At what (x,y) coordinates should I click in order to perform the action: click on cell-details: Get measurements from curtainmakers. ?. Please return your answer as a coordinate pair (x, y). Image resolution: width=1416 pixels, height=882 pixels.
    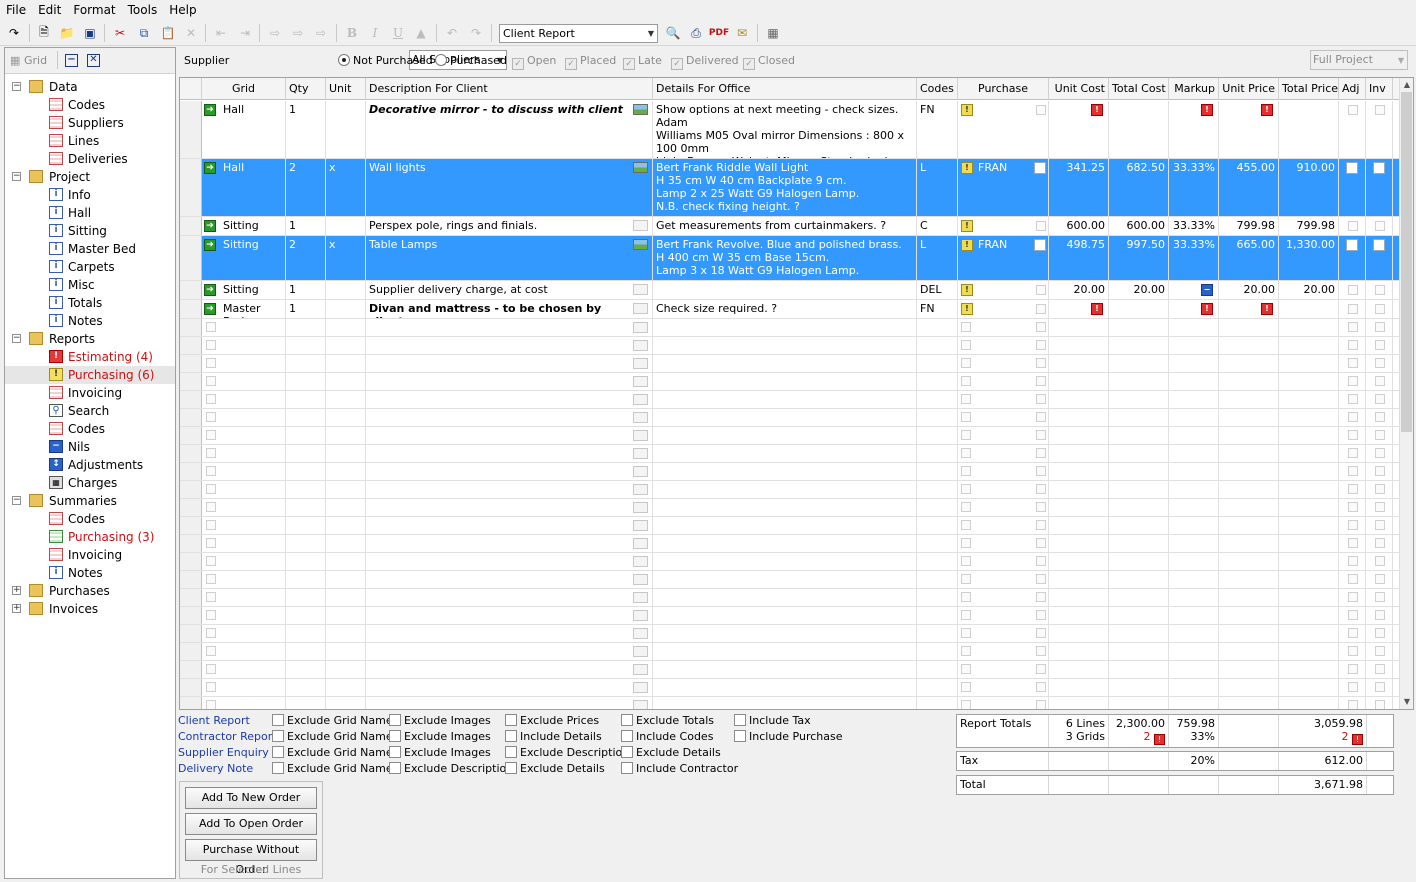
    Looking at the image, I should click on (785, 226).